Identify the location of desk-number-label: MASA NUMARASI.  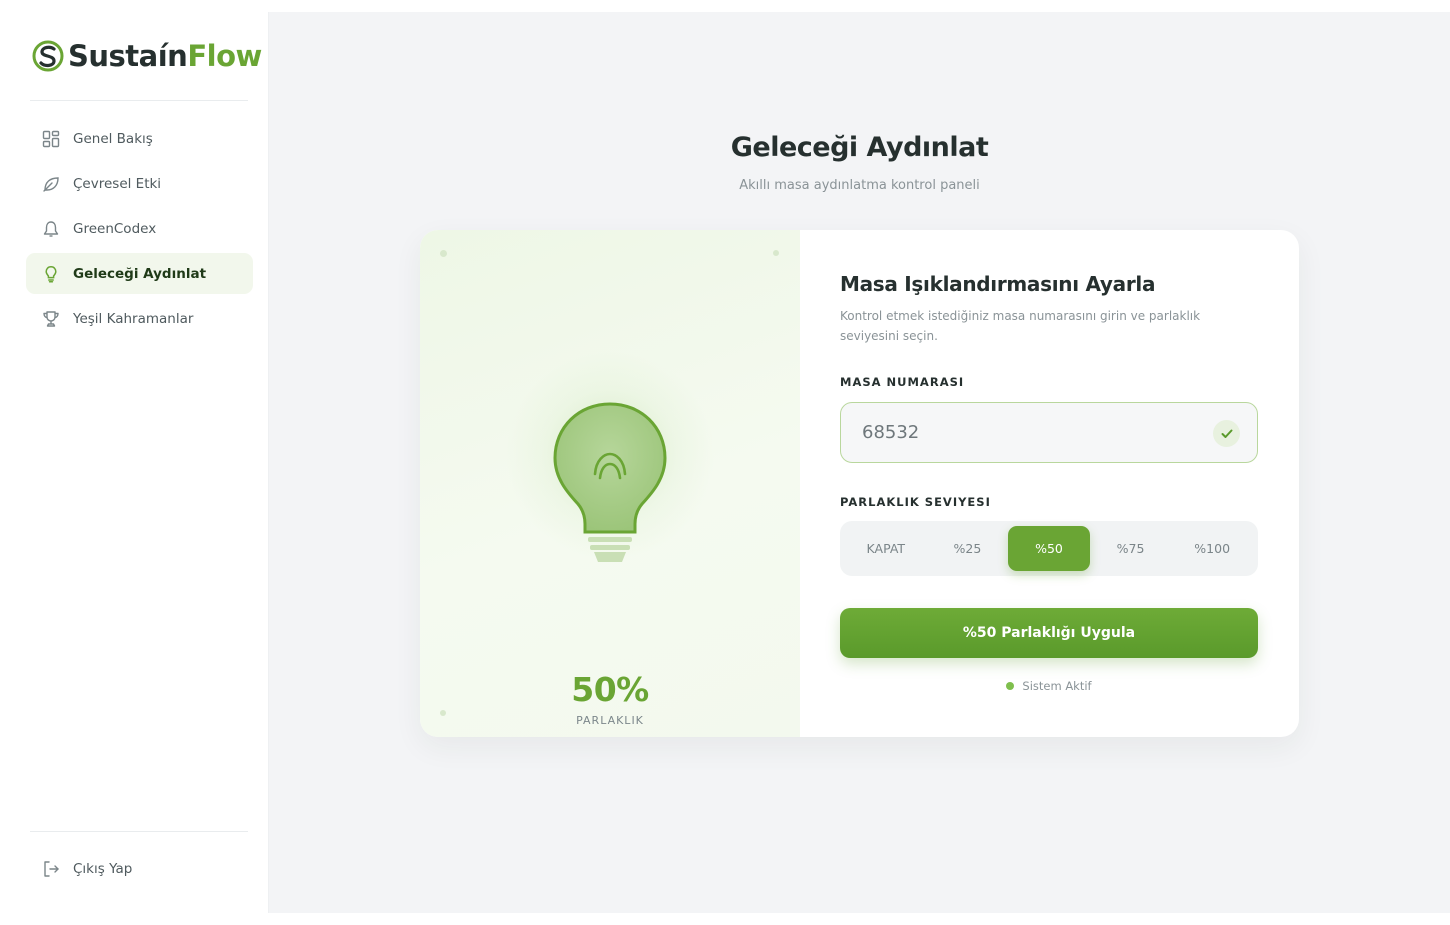
(902, 382).